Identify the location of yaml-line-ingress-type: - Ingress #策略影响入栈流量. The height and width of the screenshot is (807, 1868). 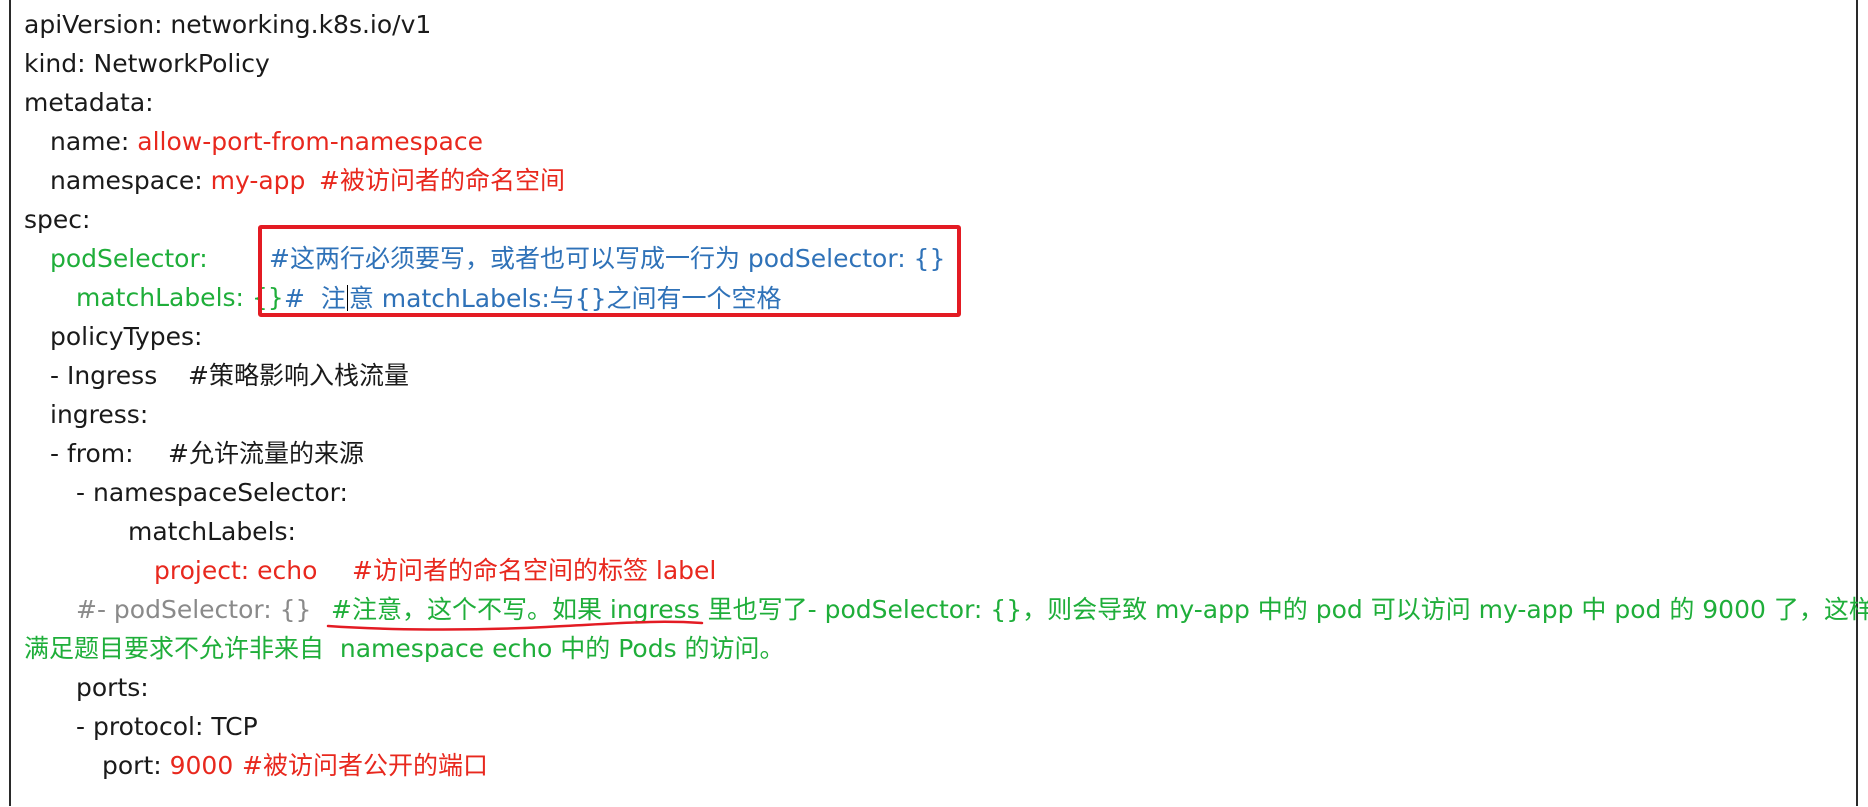
(229, 375).